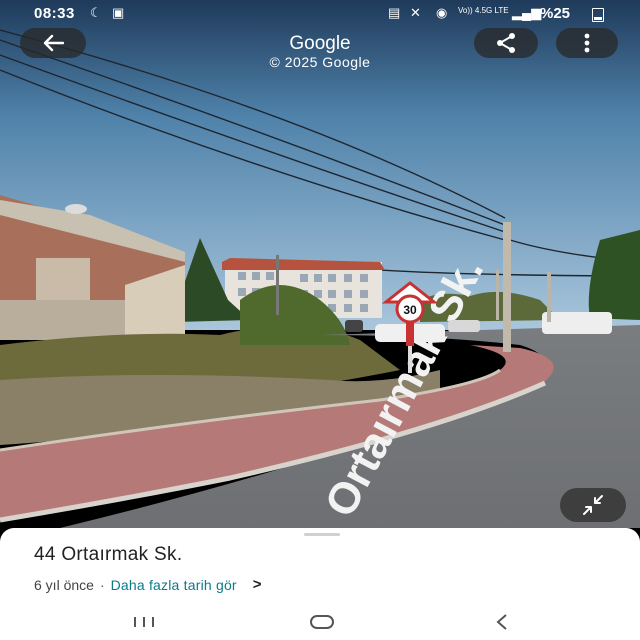  Describe the element at coordinates (410, 310) in the screenshot. I see `speed-limit-value: 30` at that location.